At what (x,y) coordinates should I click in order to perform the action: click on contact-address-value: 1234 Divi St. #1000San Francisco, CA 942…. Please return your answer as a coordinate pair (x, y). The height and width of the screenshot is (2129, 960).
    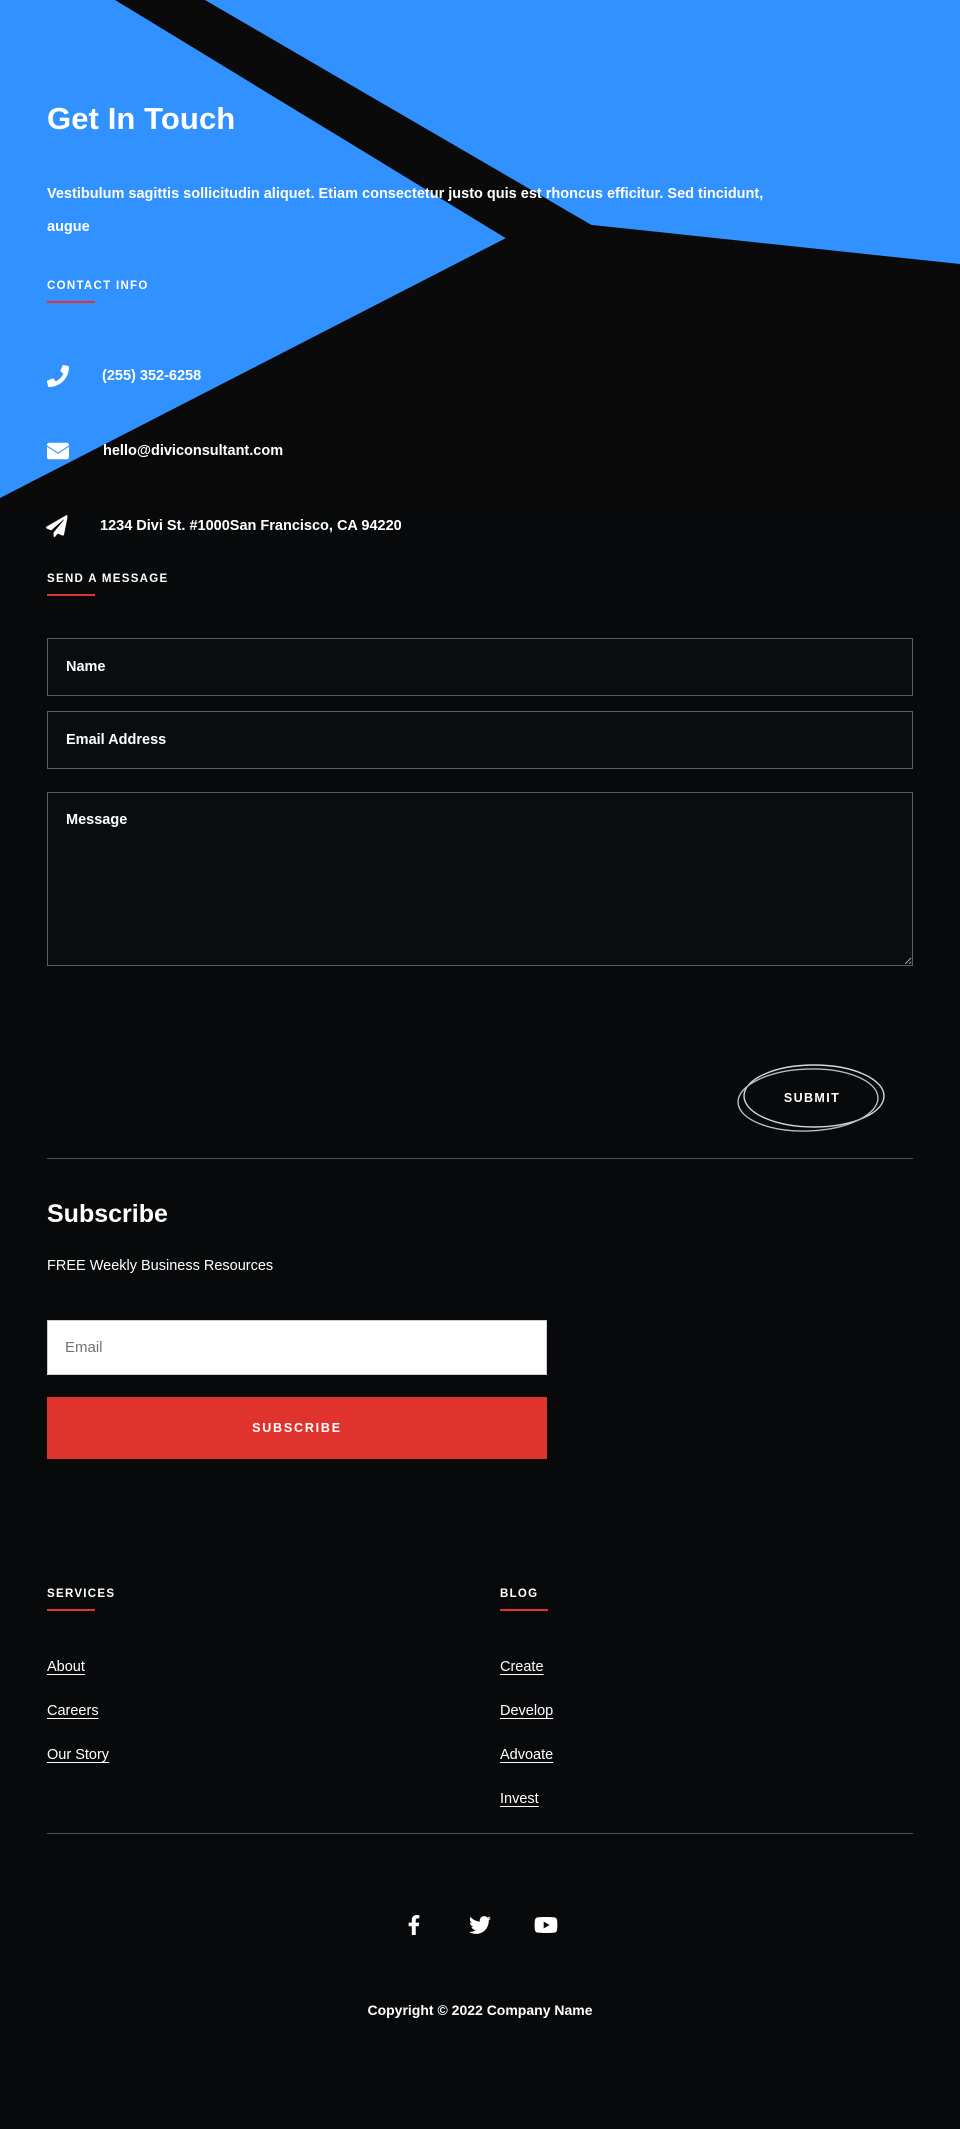
    Looking at the image, I should click on (251, 525).